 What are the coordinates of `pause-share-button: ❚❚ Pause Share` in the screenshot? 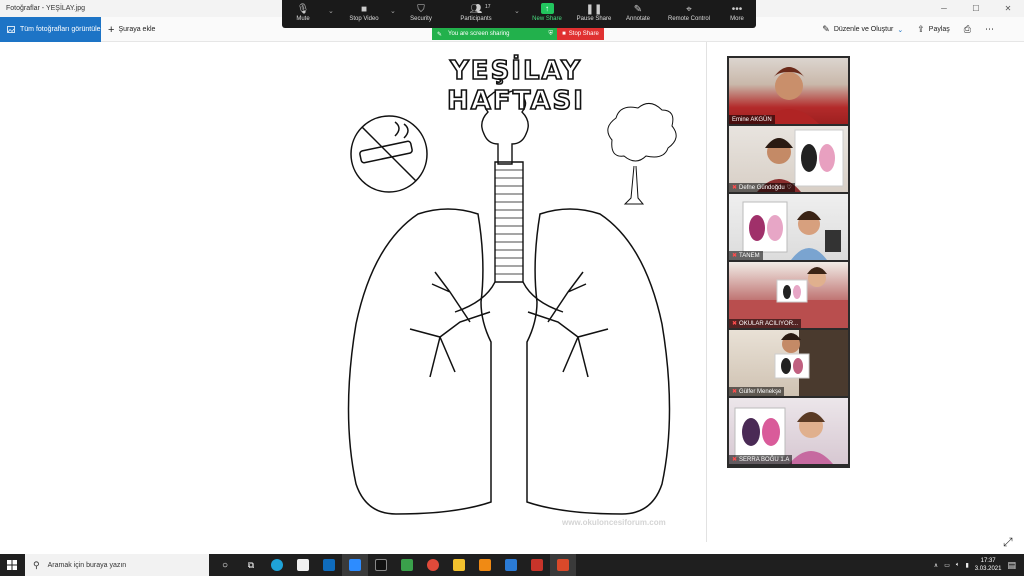 It's located at (594, 12).